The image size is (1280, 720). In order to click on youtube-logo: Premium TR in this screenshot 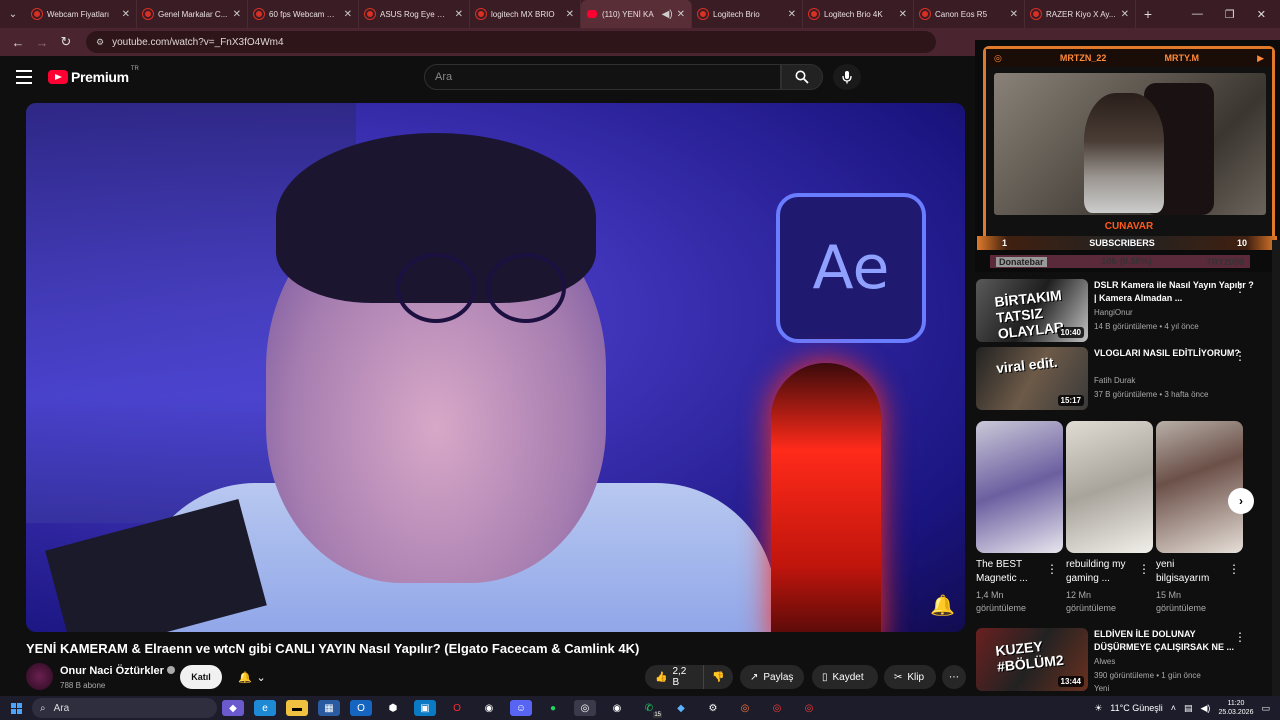, I will do `click(93, 75)`.